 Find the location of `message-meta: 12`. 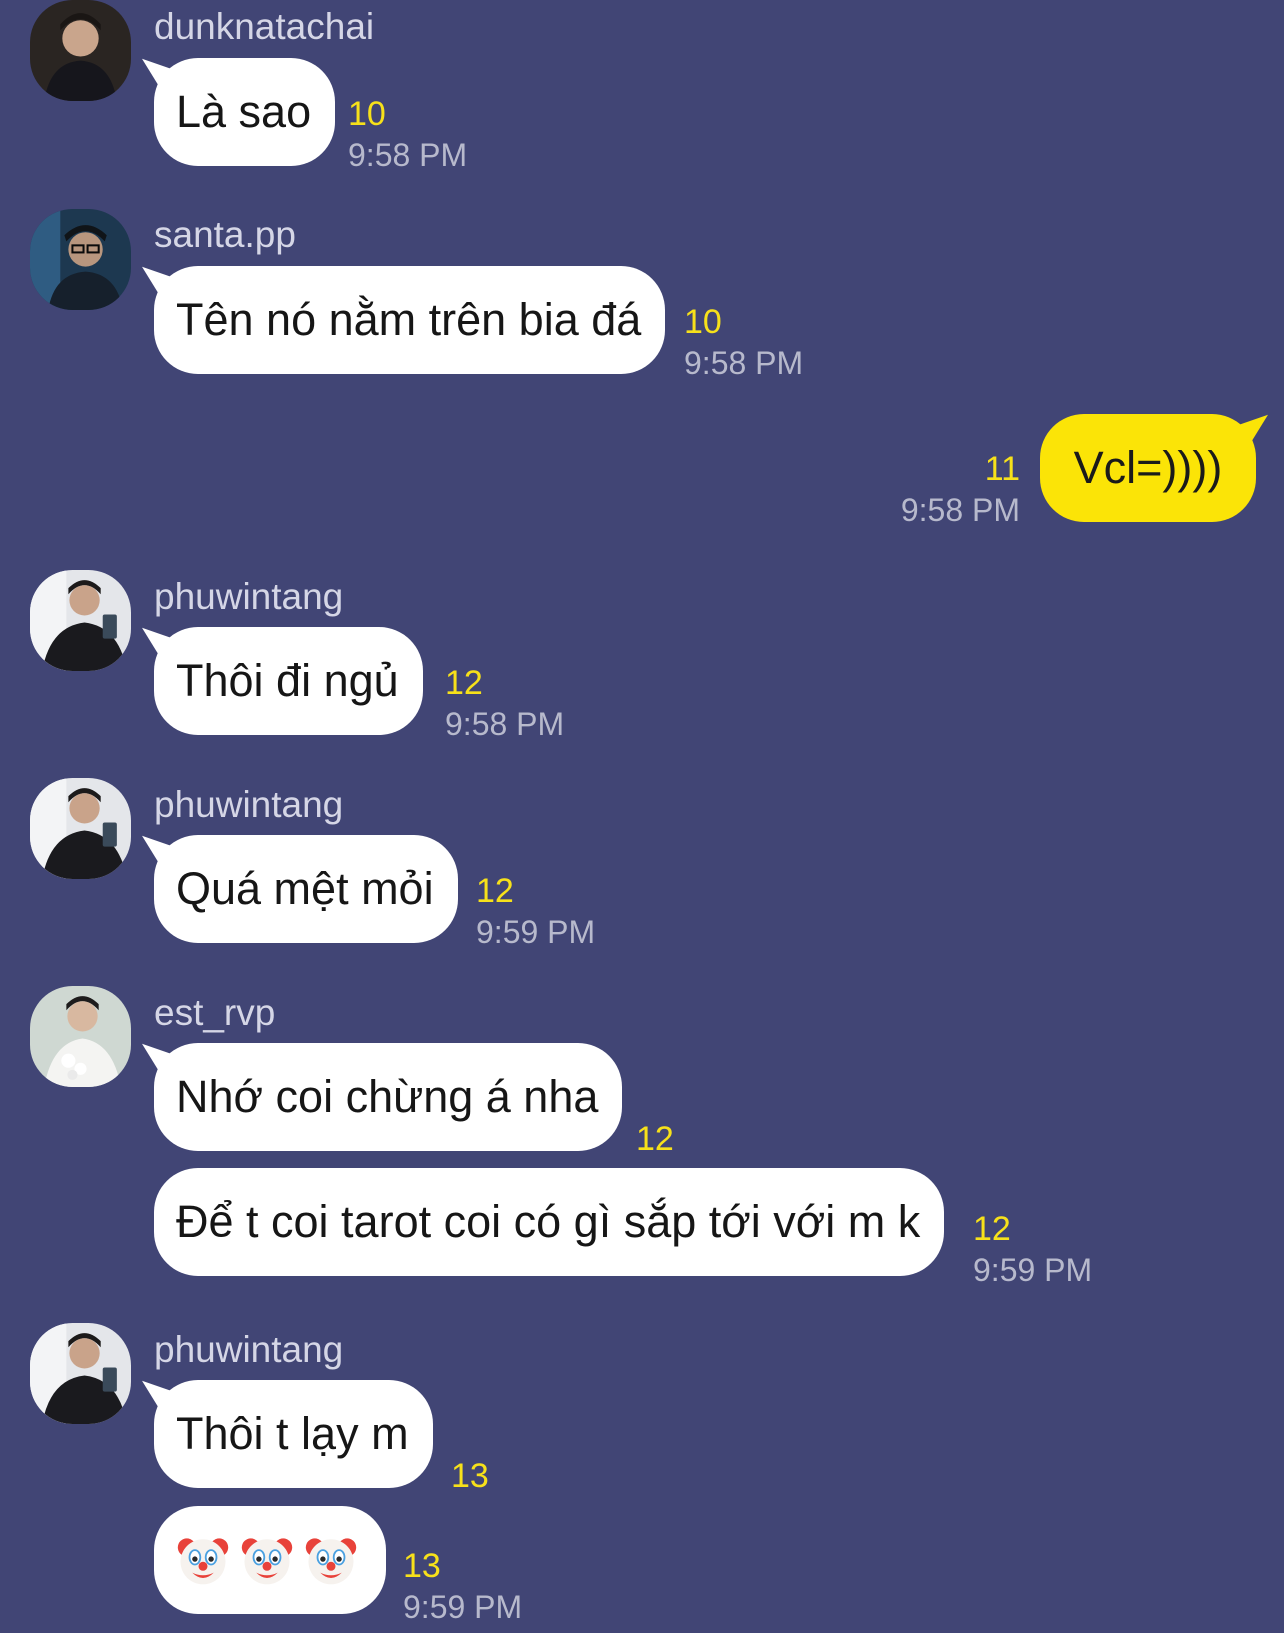

message-meta: 12 is located at coordinates (655, 1139).